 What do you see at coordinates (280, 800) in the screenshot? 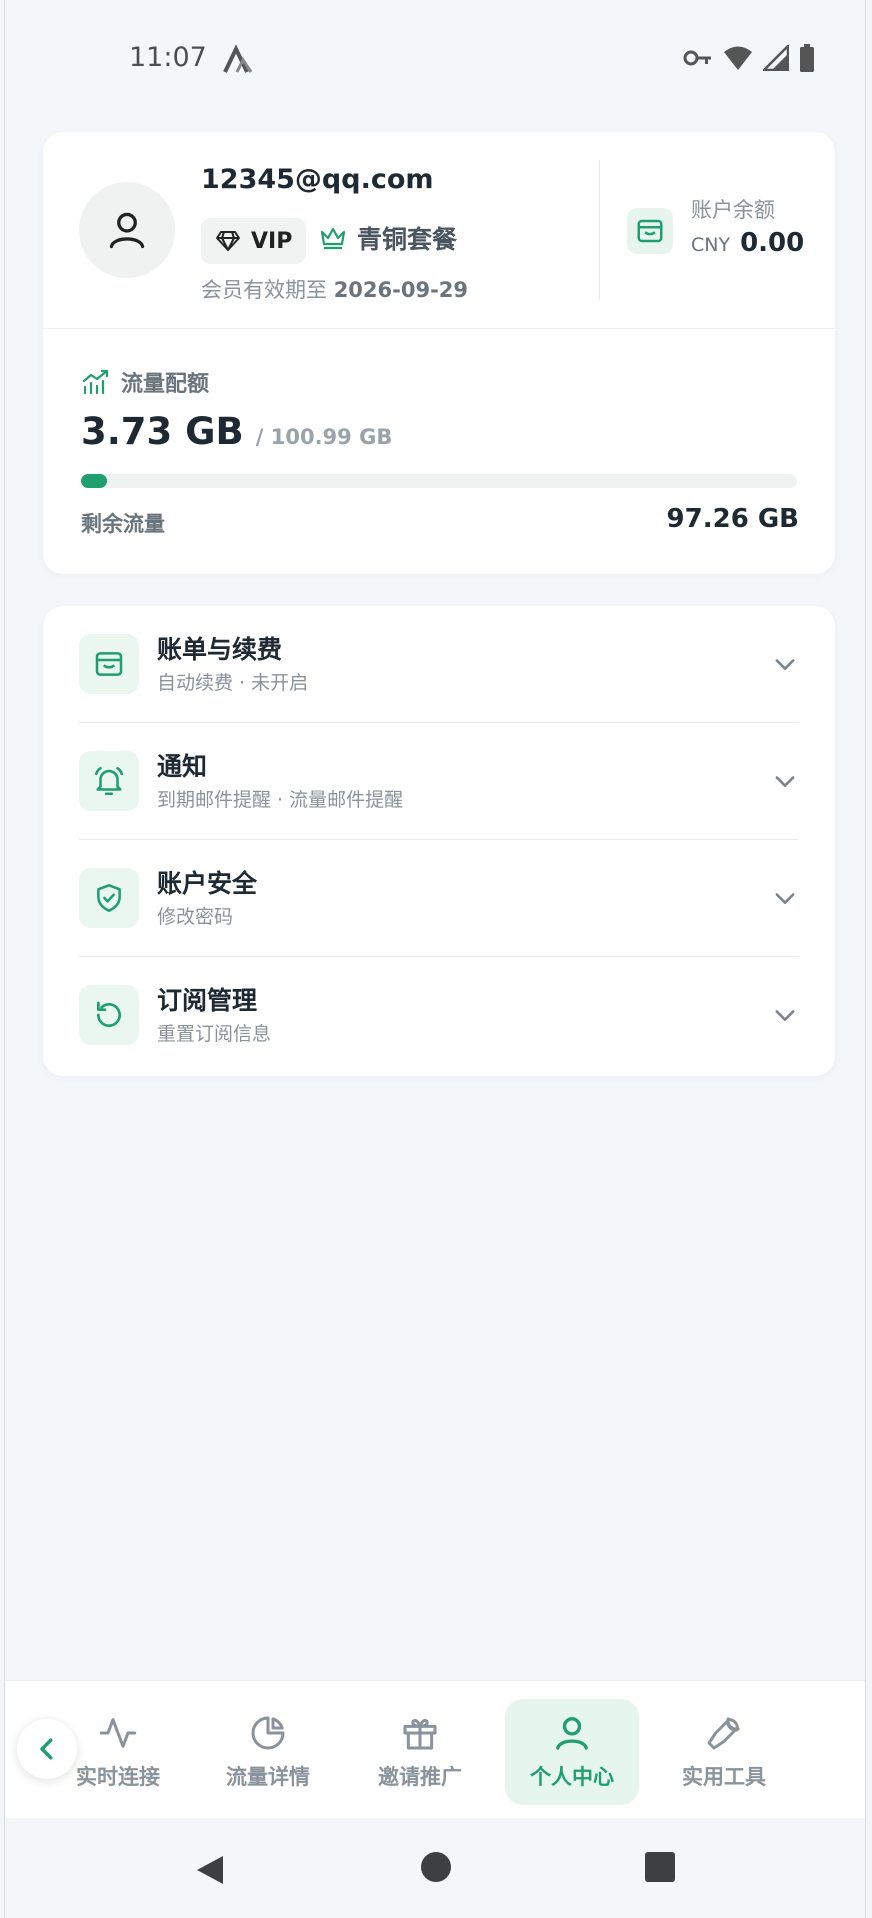
I see `menu-subtitle: 到期邮件提醒 · 流量邮件提醒` at bounding box center [280, 800].